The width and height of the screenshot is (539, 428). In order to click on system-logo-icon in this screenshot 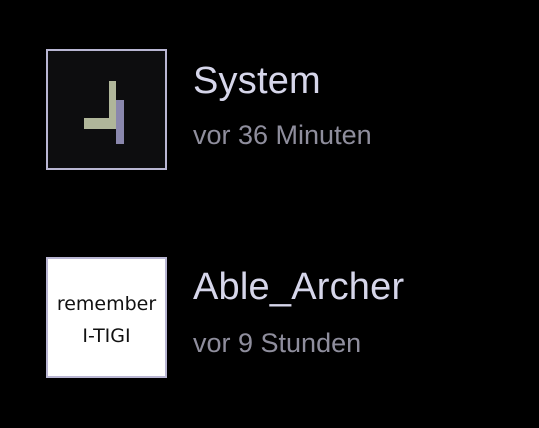, I will do `click(104, 112)`.